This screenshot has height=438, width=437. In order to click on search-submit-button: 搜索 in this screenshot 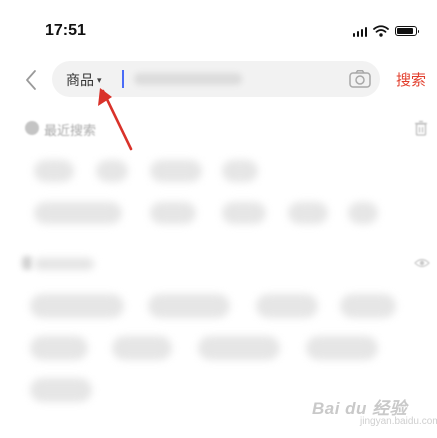, I will do `click(411, 79)`.